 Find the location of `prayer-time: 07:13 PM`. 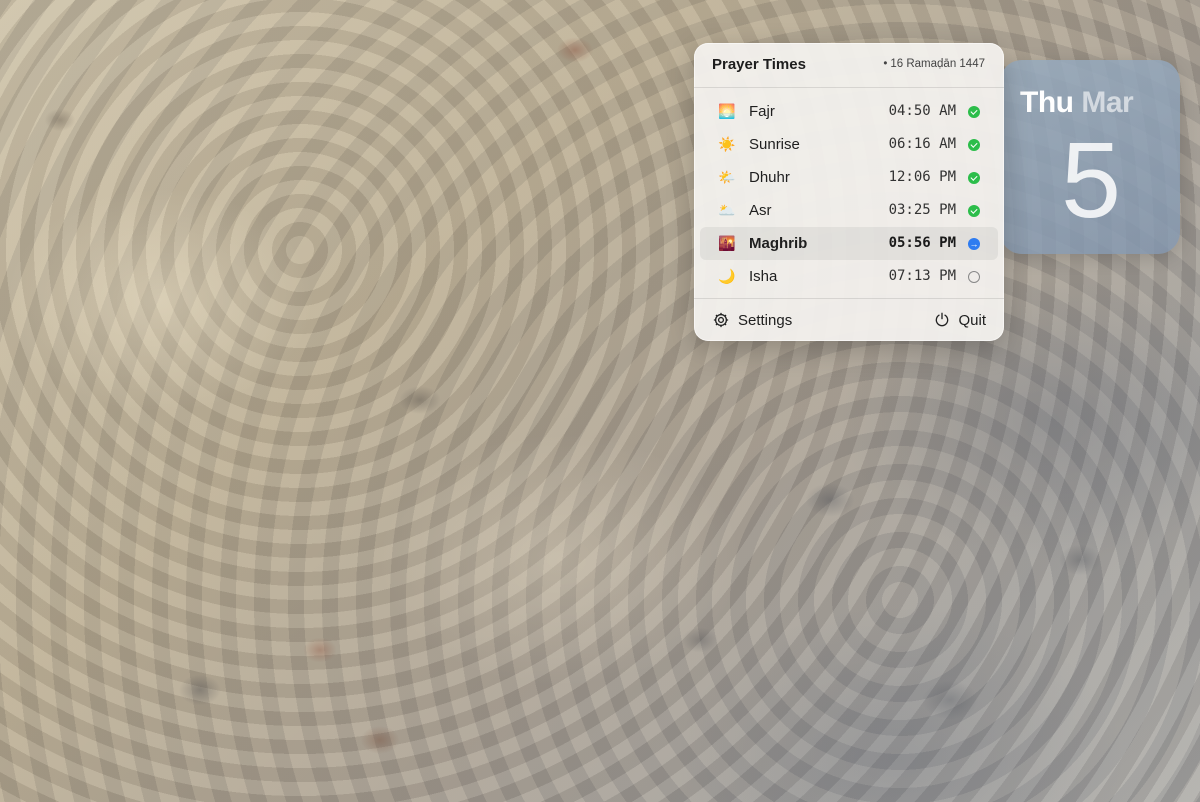

prayer-time: 07:13 PM is located at coordinates (922, 276).